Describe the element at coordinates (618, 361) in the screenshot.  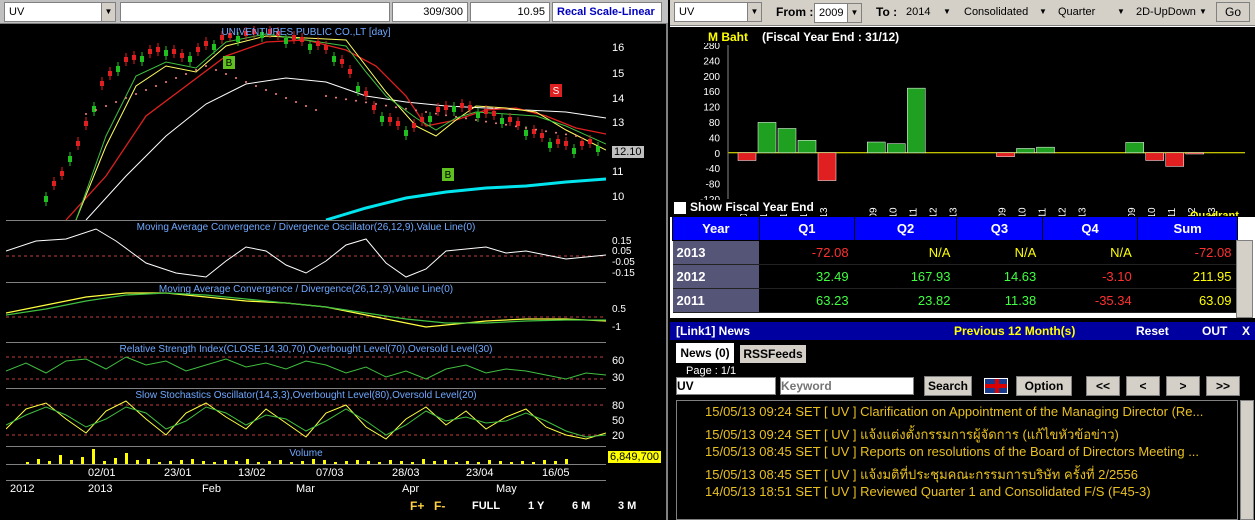
I see `rsi-label-60: 60` at that location.